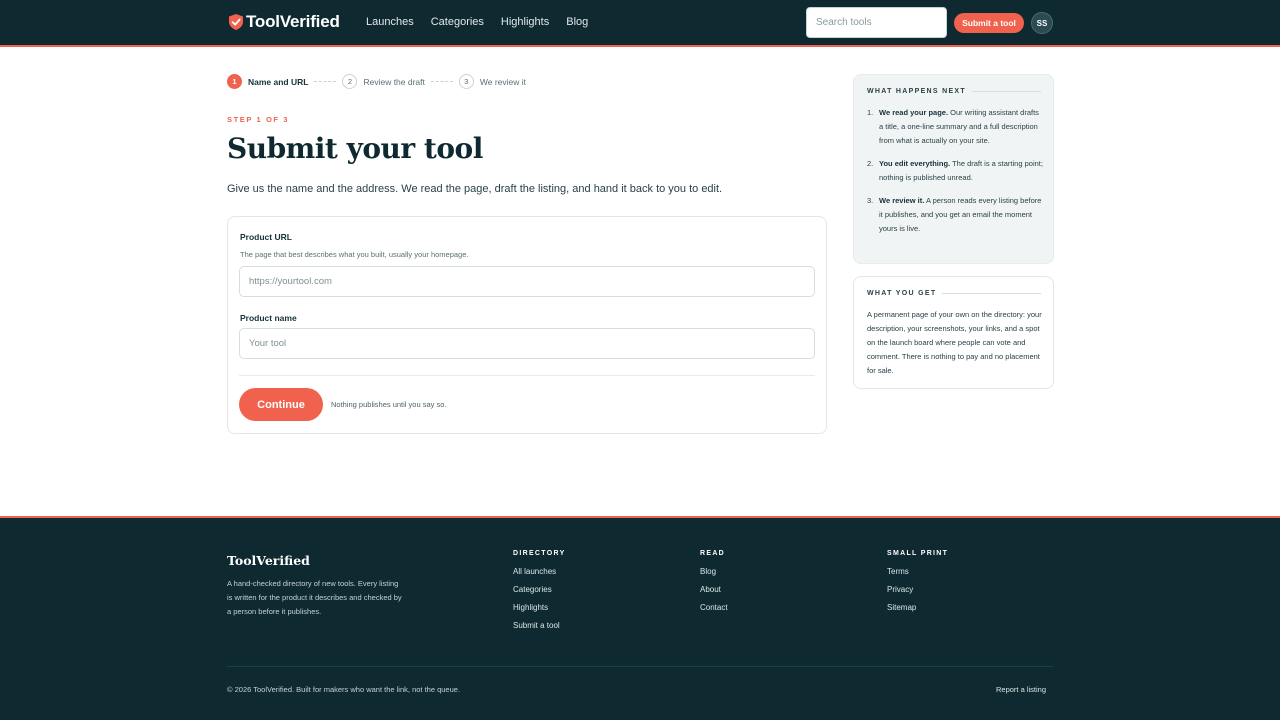  Describe the element at coordinates (527, 343) in the screenshot. I see `product-name-input` at that location.